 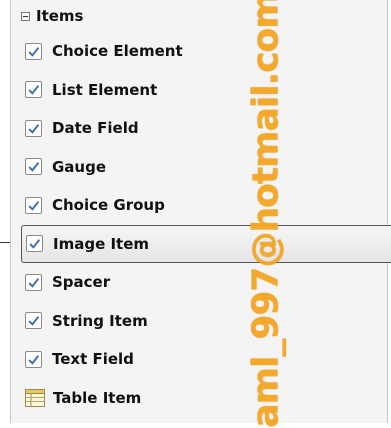 What do you see at coordinates (108, 205) in the screenshot?
I see `palette-item-label: Choice Group` at bounding box center [108, 205].